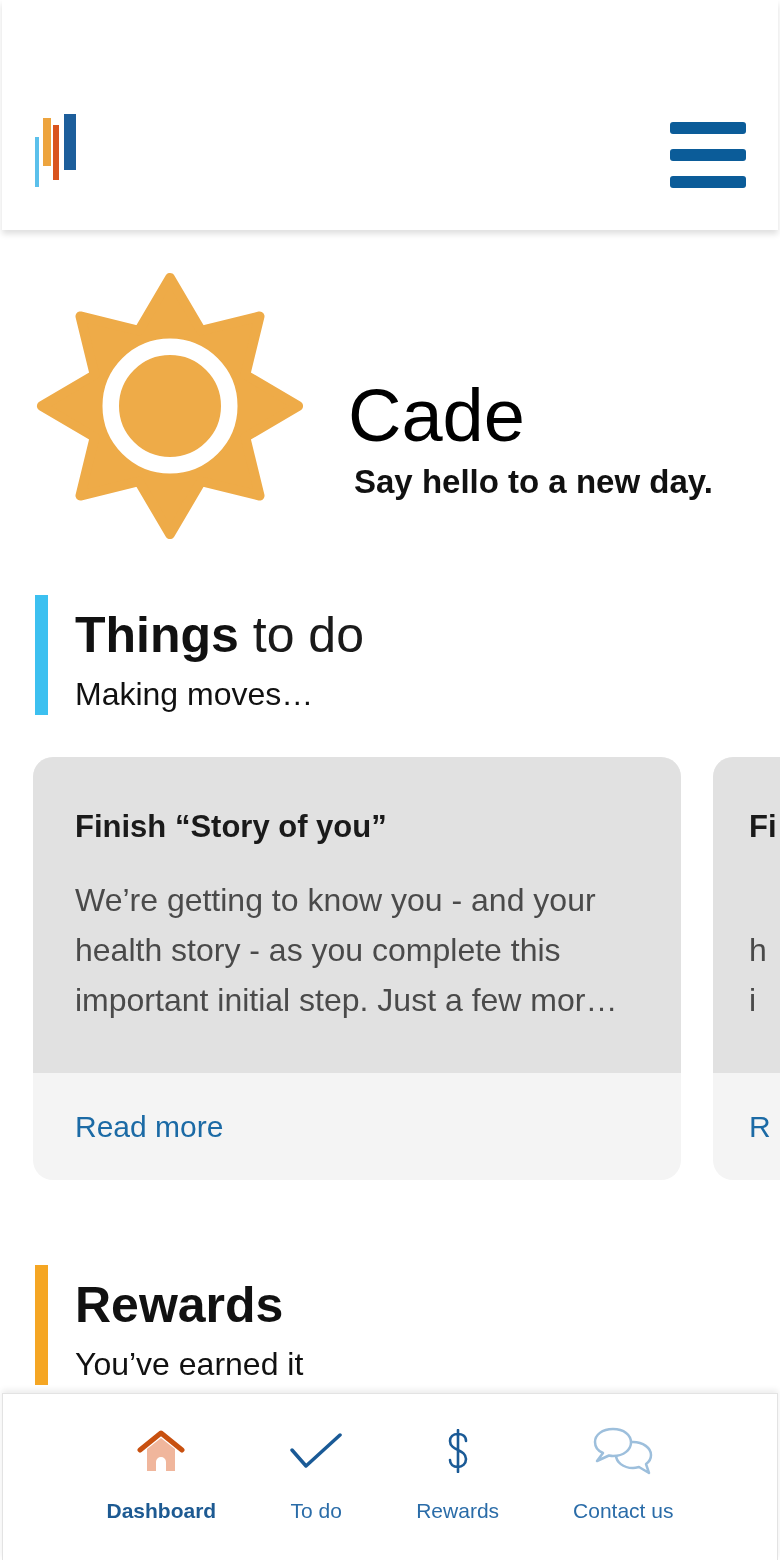 This screenshot has width=780, height=1560. Describe the element at coordinates (458, 1476) in the screenshot. I see `nav-tab: Rewards` at that location.